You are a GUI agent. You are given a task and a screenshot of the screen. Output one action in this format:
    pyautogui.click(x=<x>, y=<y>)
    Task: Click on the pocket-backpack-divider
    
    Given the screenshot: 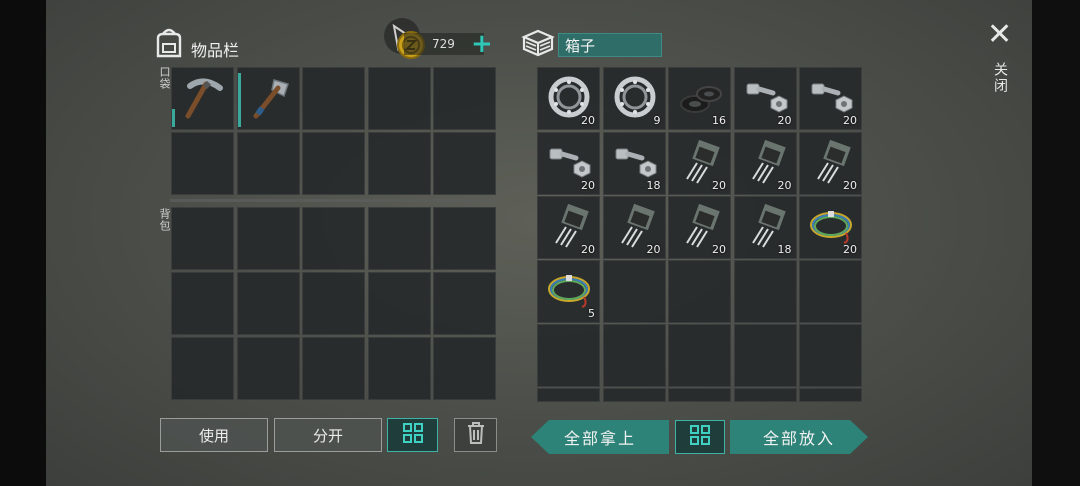 What is the action you would take?
    pyautogui.click(x=333, y=200)
    